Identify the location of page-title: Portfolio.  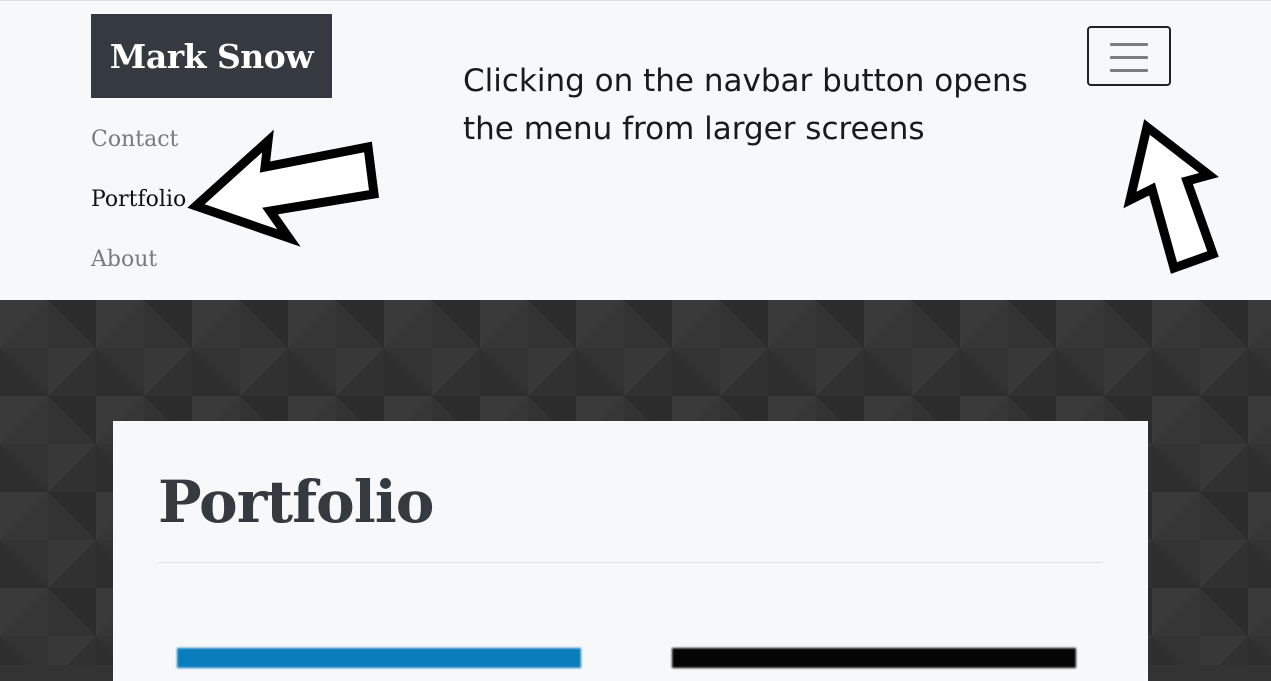
(296, 502).